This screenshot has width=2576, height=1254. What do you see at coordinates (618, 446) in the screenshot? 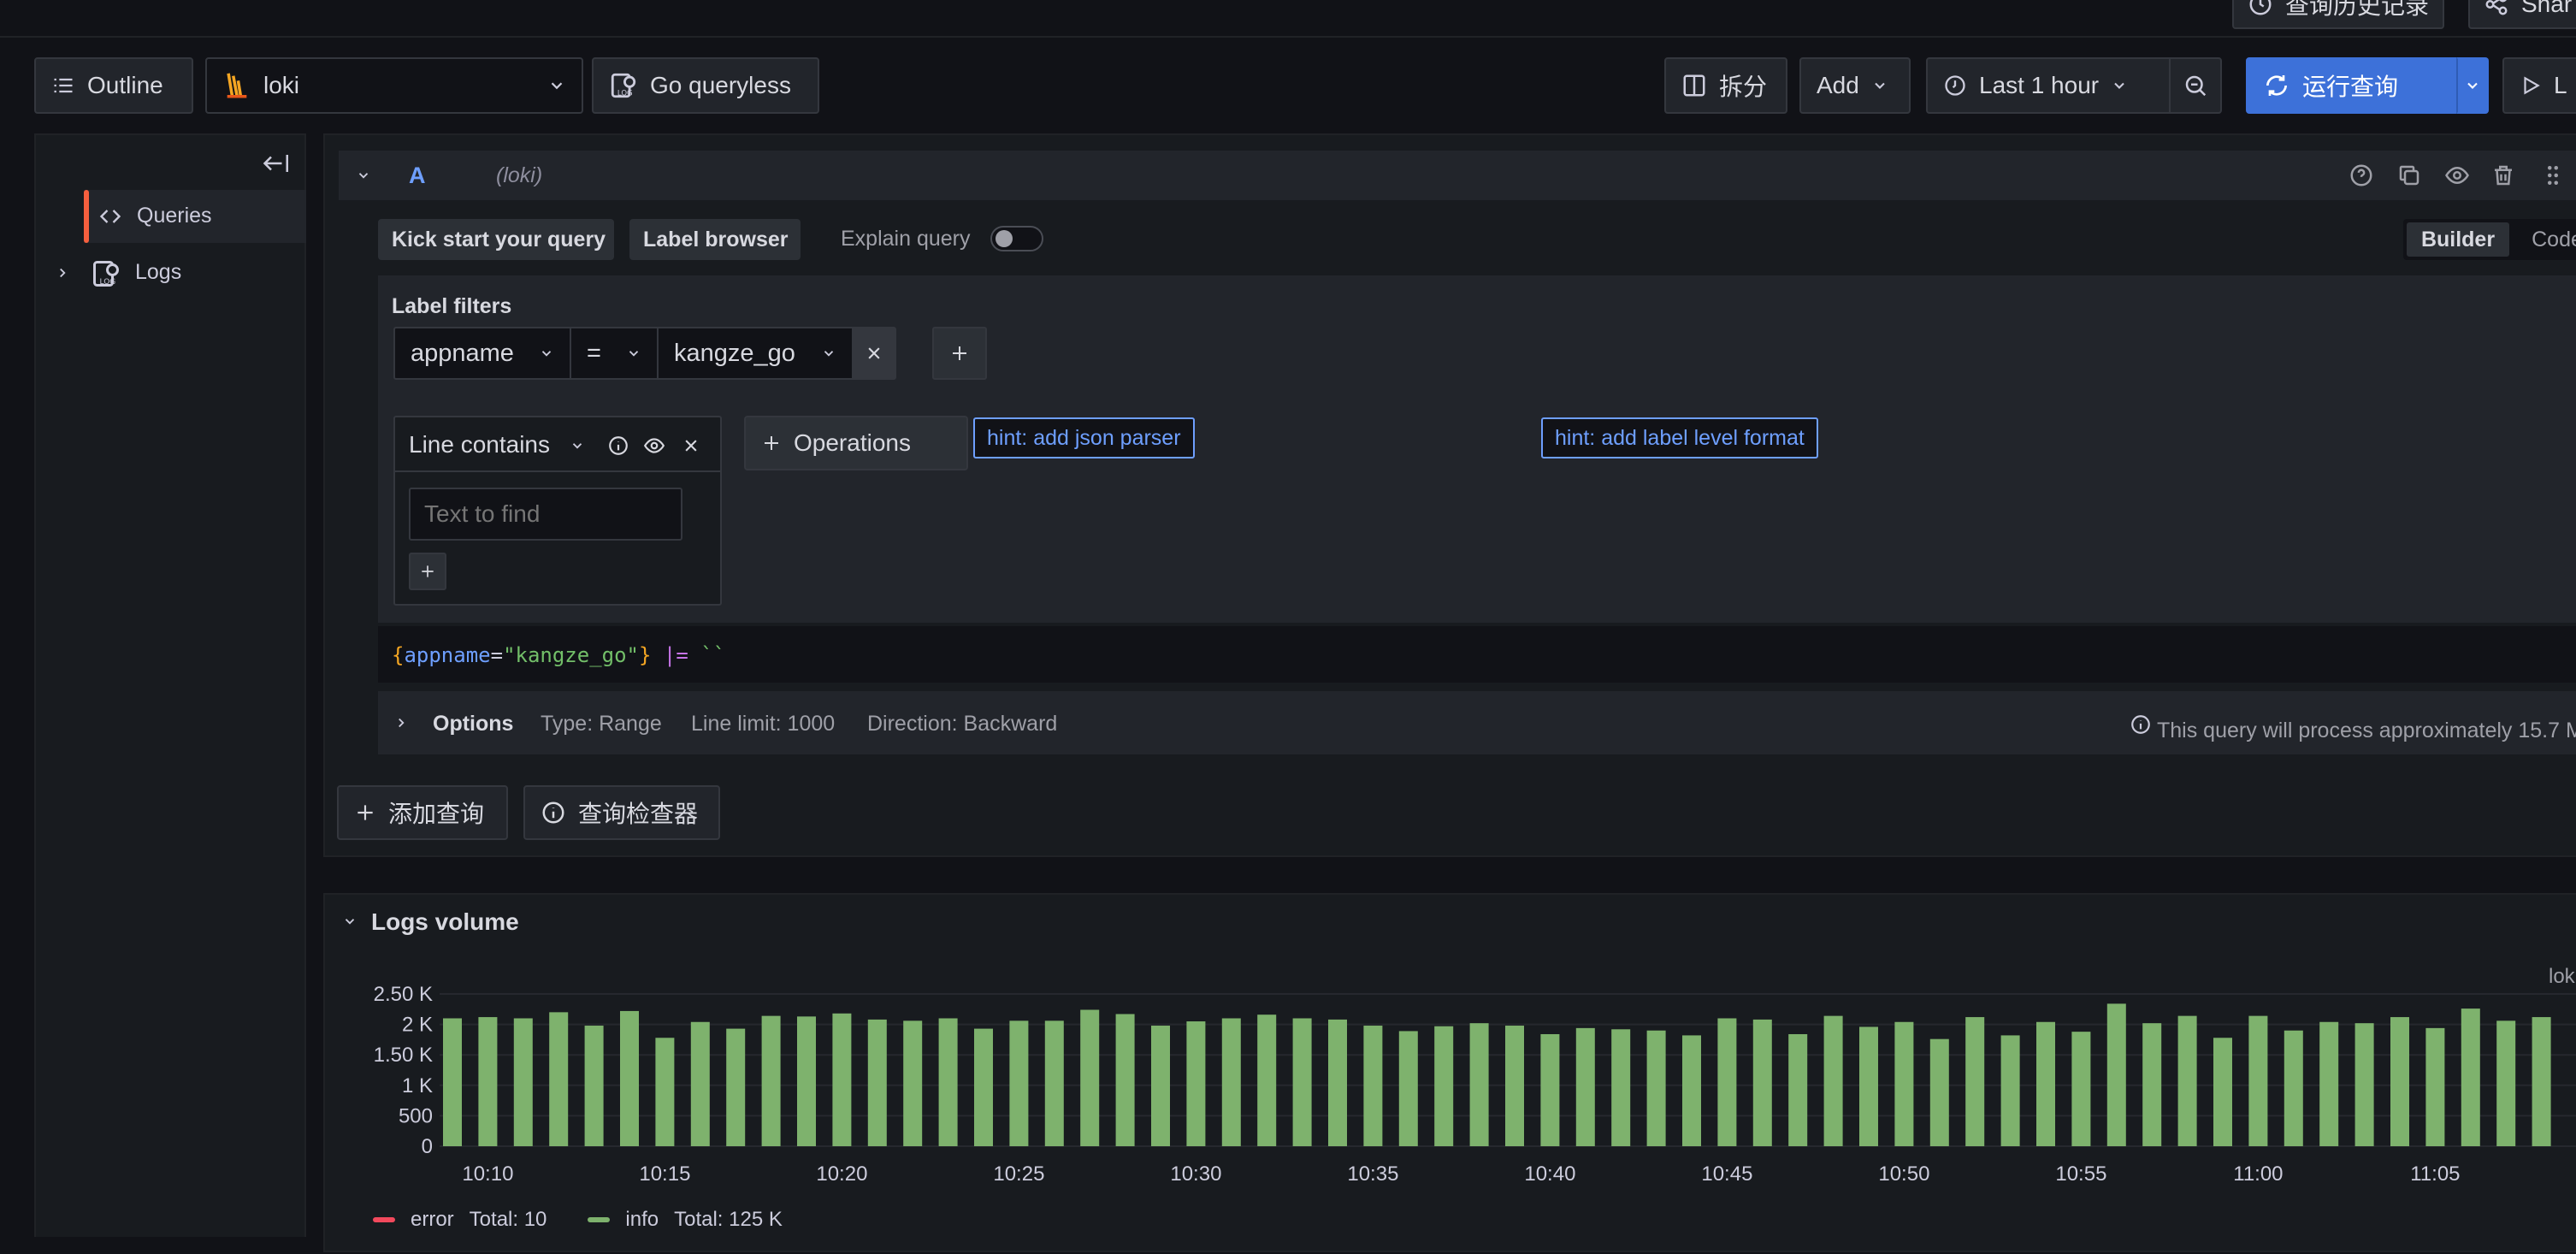
I see `info-icon` at bounding box center [618, 446].